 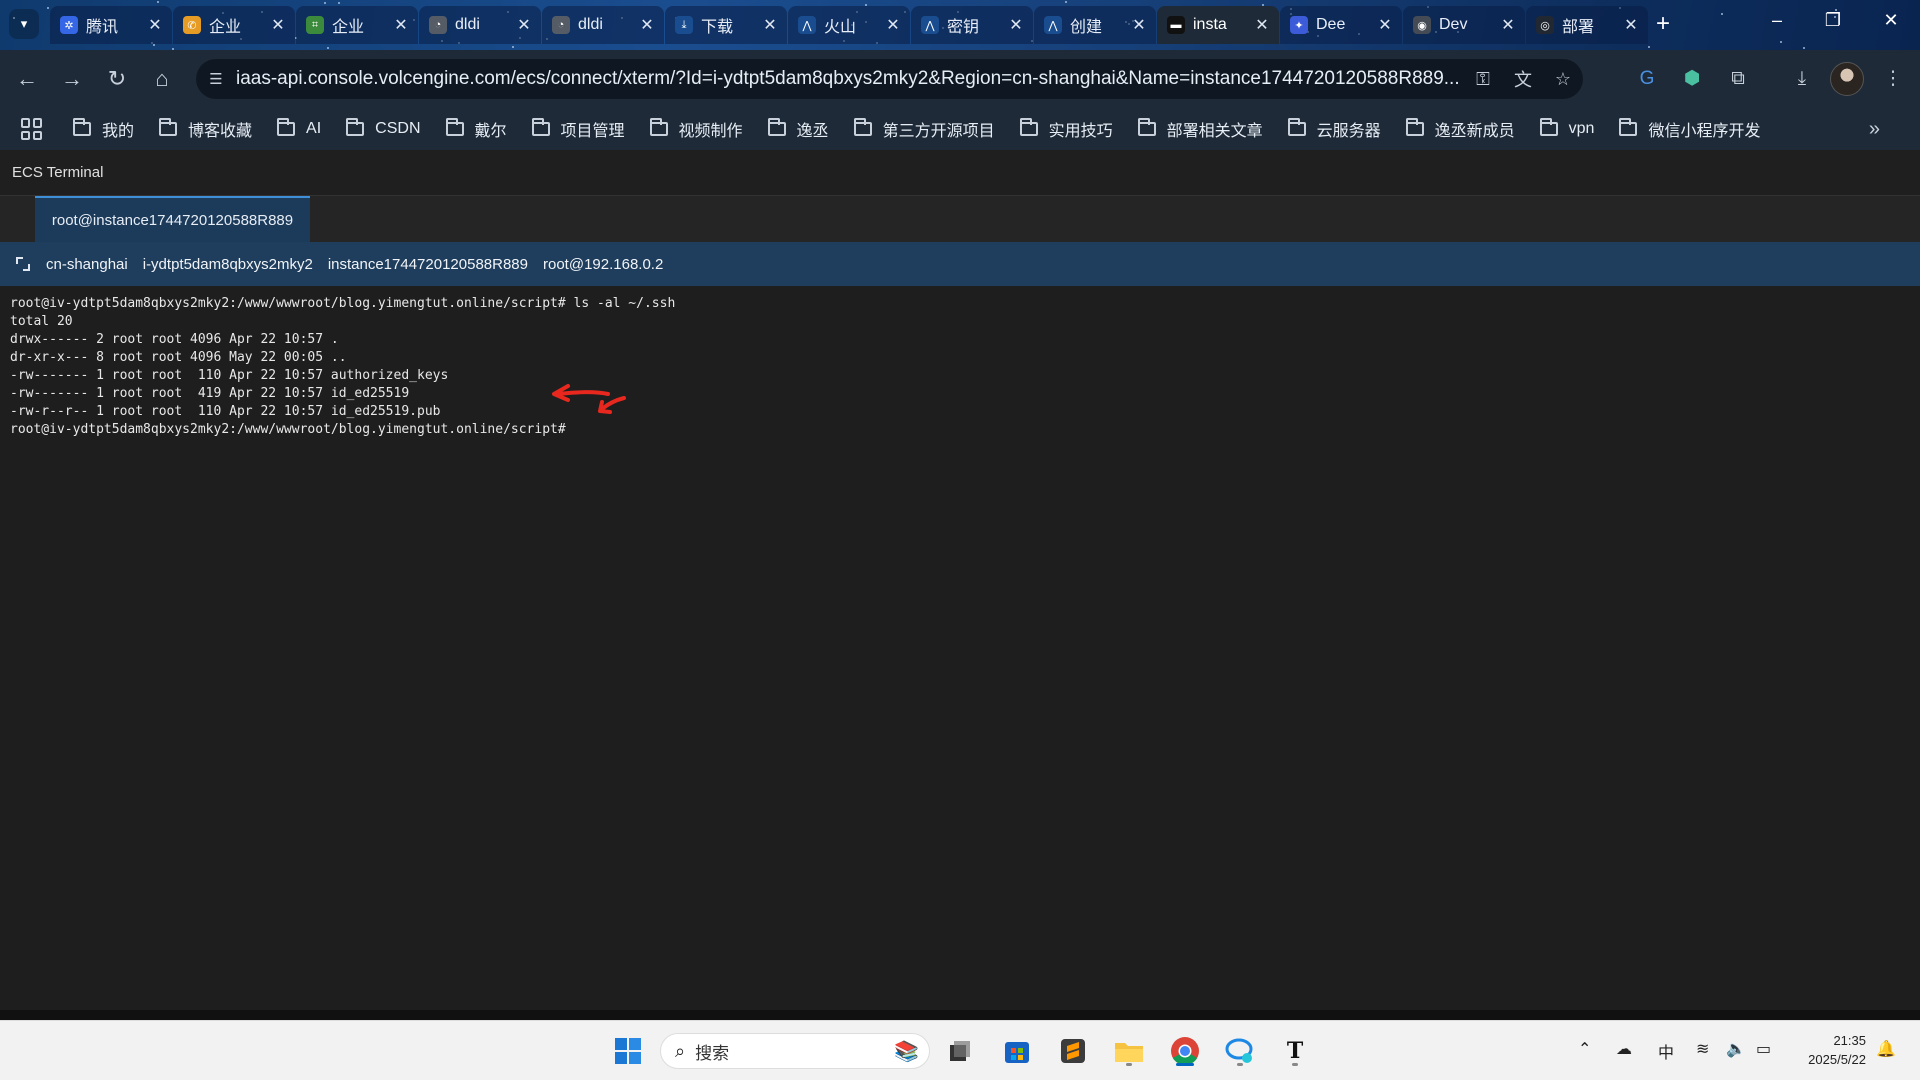 I want to click on browser-tab: ⋀ 创建 ✕, so click(x=1095, y=25).